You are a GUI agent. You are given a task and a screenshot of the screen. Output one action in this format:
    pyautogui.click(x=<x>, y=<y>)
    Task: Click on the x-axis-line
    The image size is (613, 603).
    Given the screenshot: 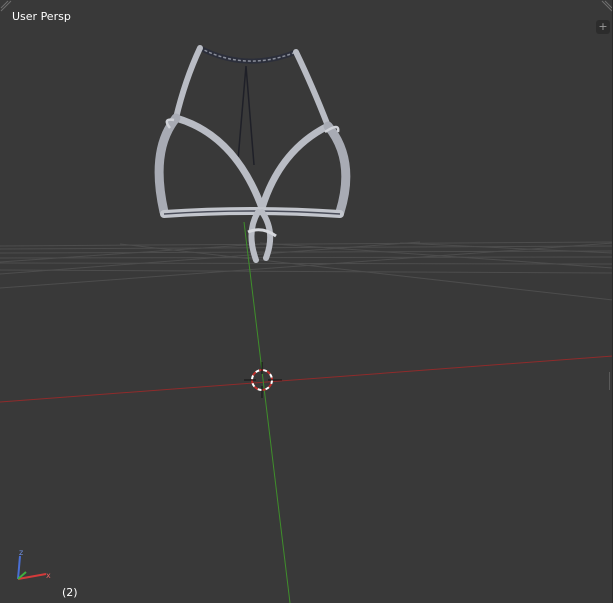 What is the action you would take?
    pyautogui.click(x=306, y=379)
    